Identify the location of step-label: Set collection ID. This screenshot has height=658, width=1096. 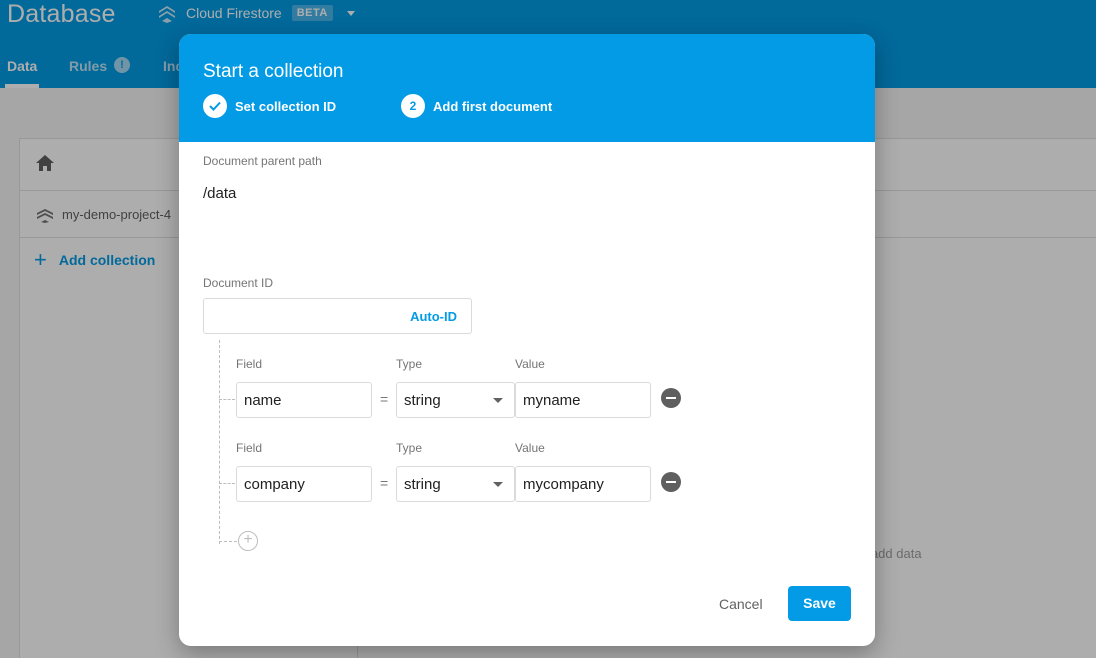
(286, 106).